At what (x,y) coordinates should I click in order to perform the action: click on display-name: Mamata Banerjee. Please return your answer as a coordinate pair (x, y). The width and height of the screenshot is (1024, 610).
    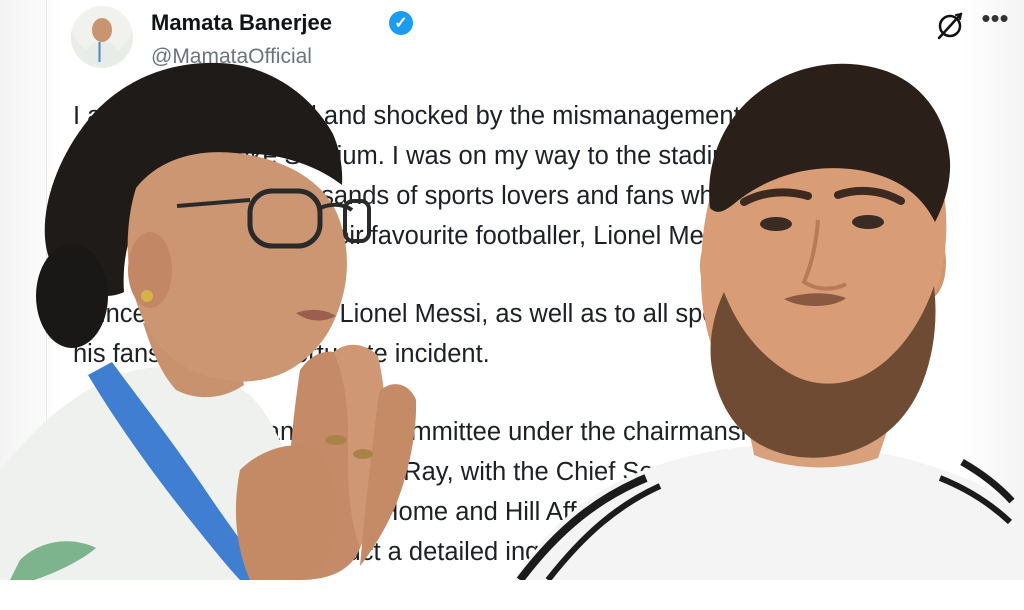
    Looking at the image, I should click on (241, 23).